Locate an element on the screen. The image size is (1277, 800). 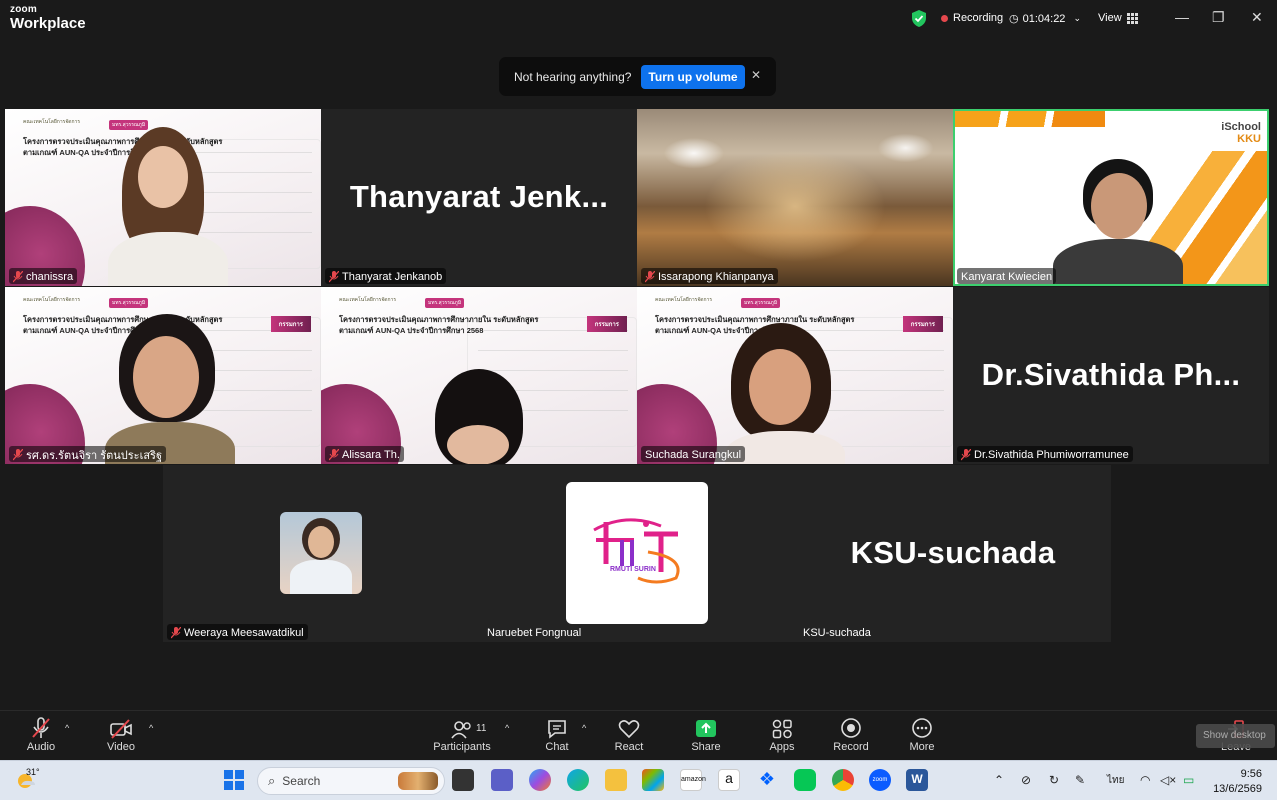
battery-icon: ▭ is located at coordinates (1188, 780).